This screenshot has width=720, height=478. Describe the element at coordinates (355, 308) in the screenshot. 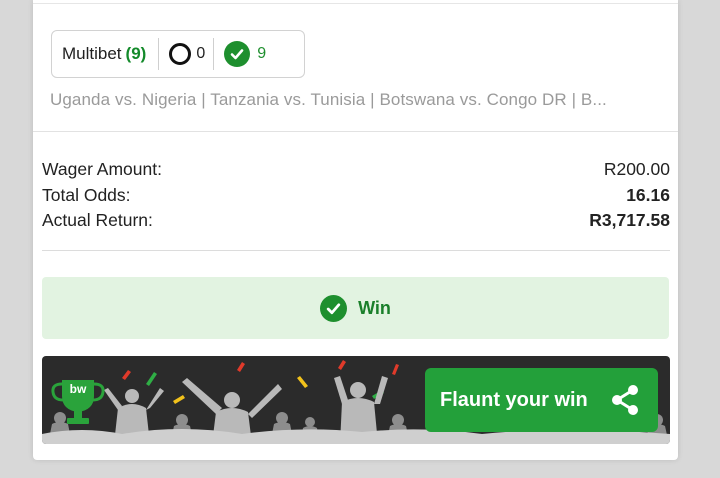

I see `win-status-banner: Win` at that location.